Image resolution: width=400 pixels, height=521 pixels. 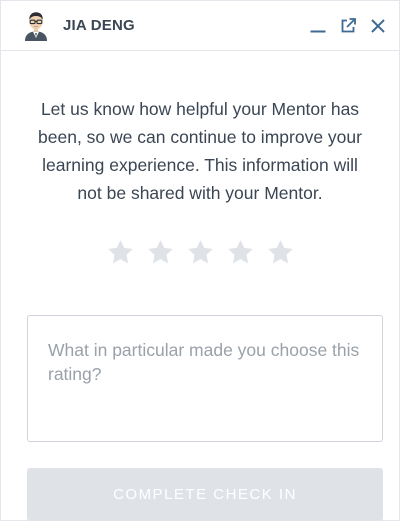 I want to click on minimize-icon, so click(x=318, y=31).